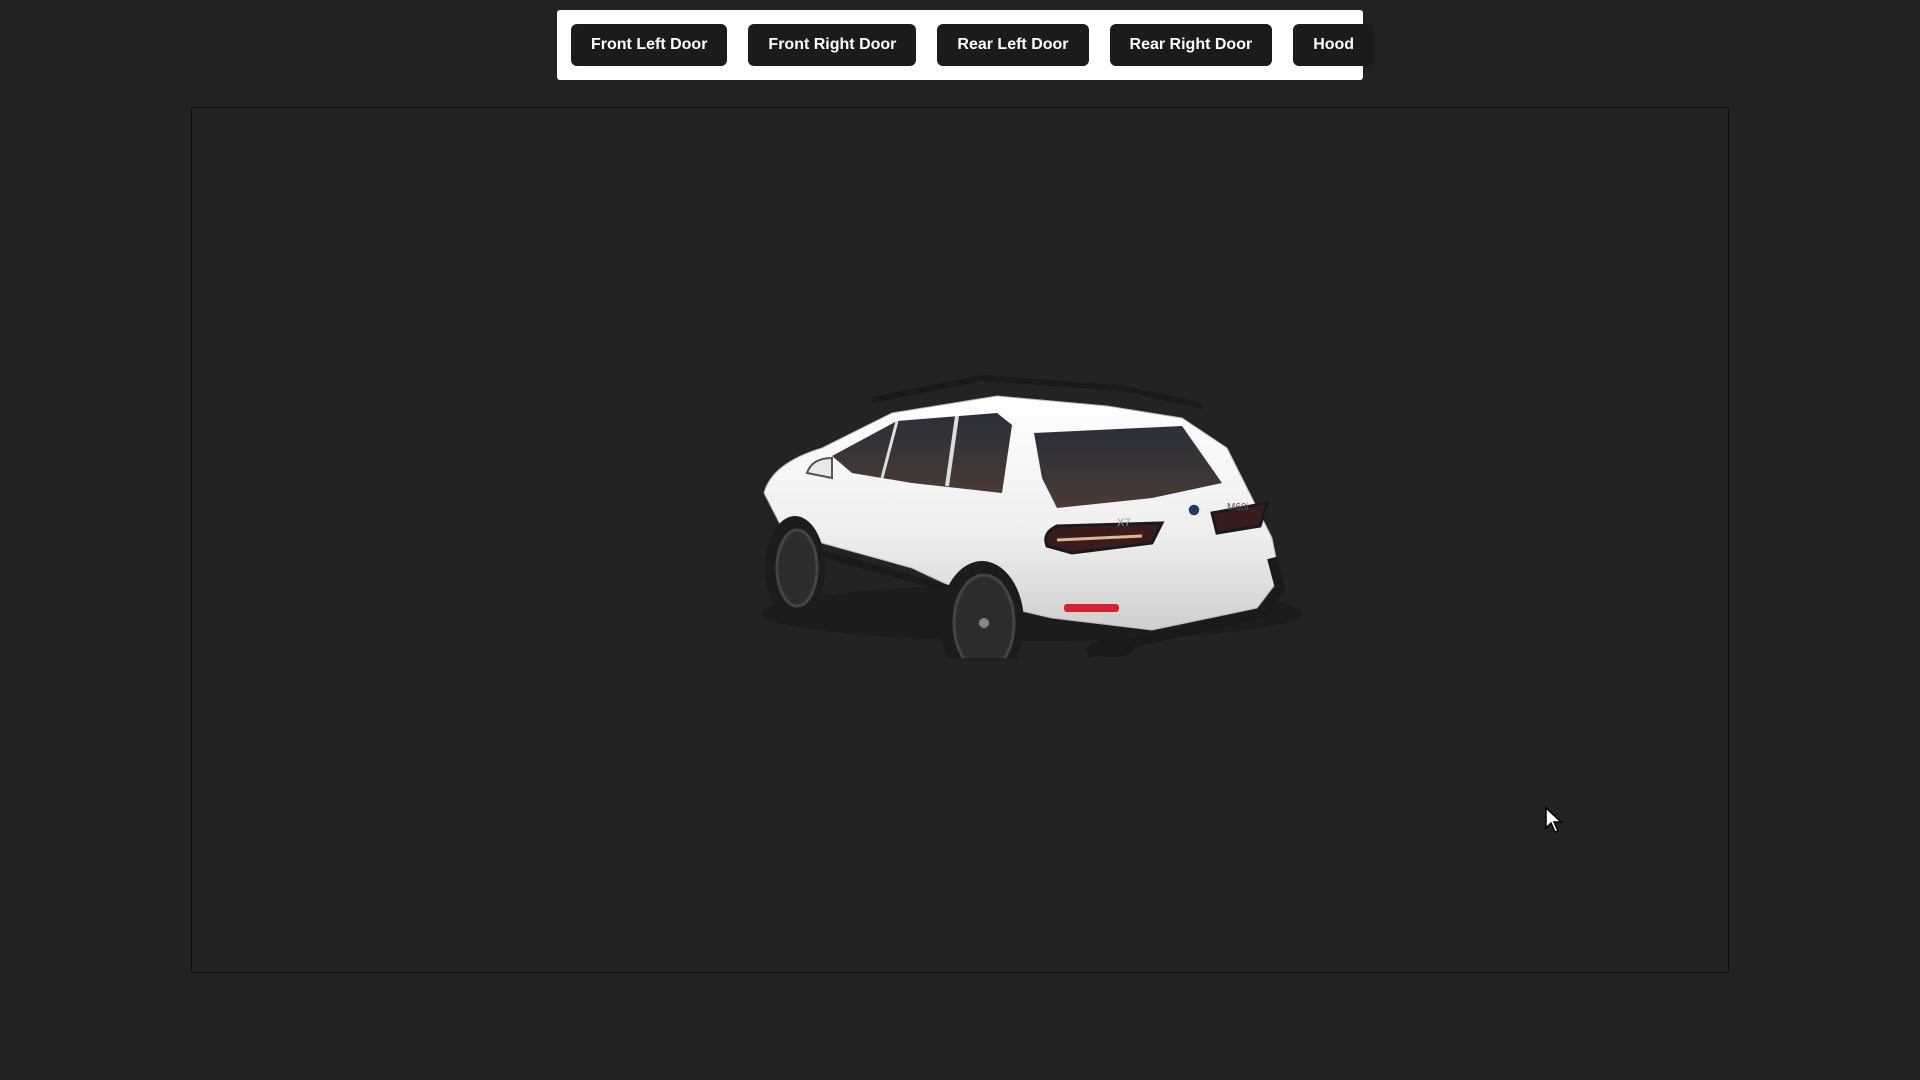 The width and height of the screenshot is (1920, 1080). I want to click on trim-badge: M60i, so click(1238, 507).